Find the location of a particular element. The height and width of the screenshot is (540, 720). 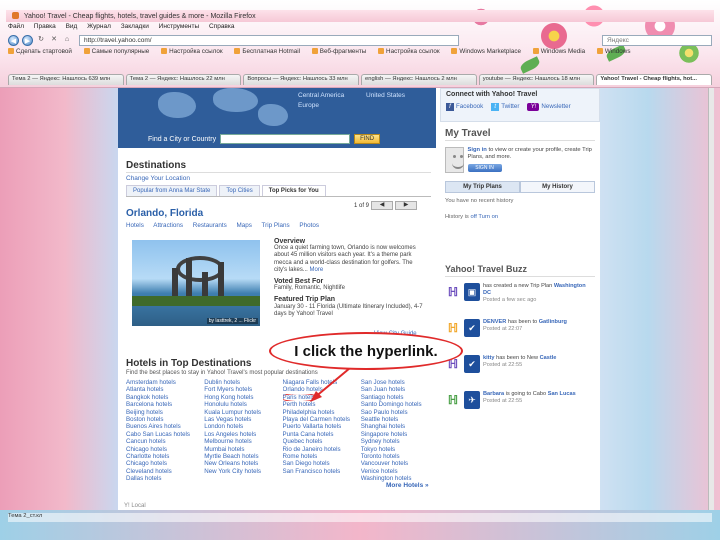

hotel-link: Honolulu hotels is located at coordinates (241, 404).